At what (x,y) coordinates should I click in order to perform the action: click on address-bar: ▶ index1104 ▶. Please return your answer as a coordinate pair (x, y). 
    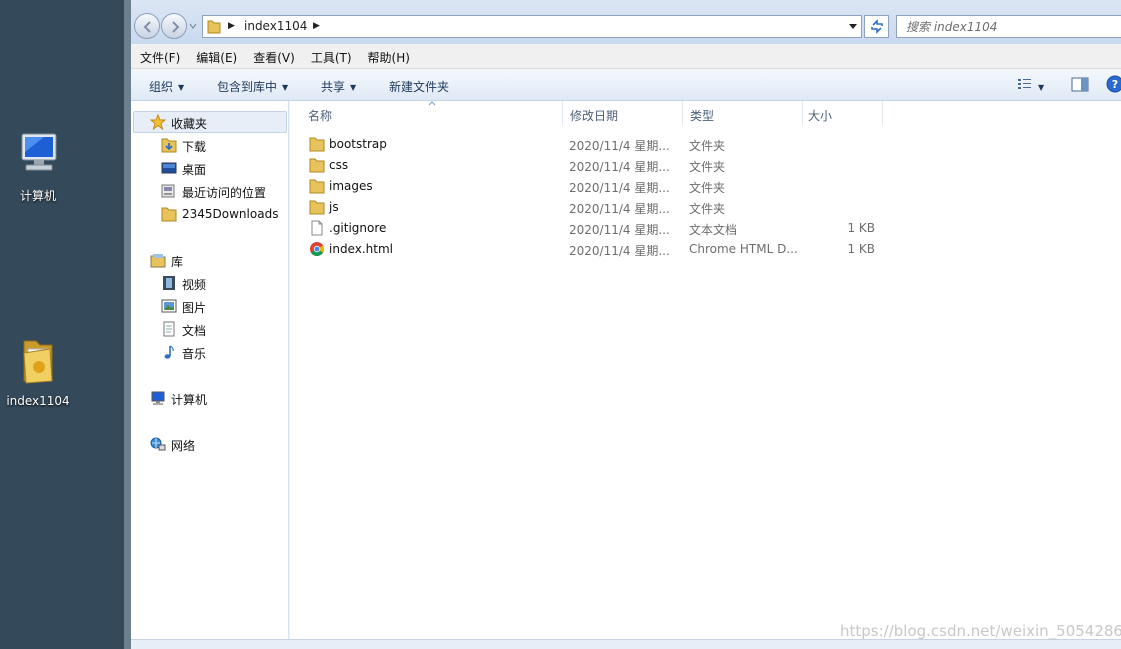
    Looking at the image, I should click on (532, 26).